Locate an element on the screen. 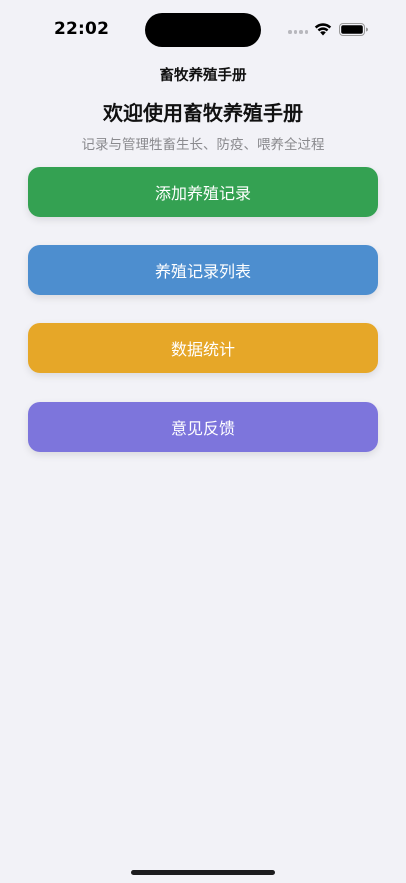 This screenshot has width=406, height=883. statistics-button: 数据统计 is located at coordinates (203, 348).